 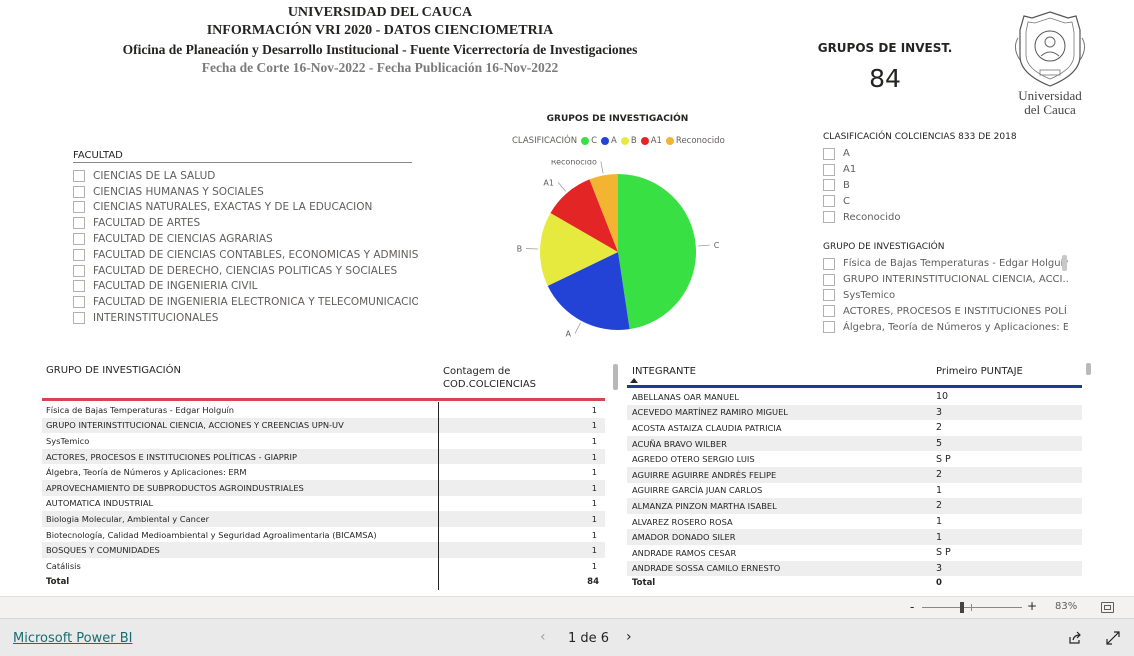 What do you see at coordinates (589, 141) in the screenshot?
I see `pie-legend-item-c: C` at bounding box center [589, 141].